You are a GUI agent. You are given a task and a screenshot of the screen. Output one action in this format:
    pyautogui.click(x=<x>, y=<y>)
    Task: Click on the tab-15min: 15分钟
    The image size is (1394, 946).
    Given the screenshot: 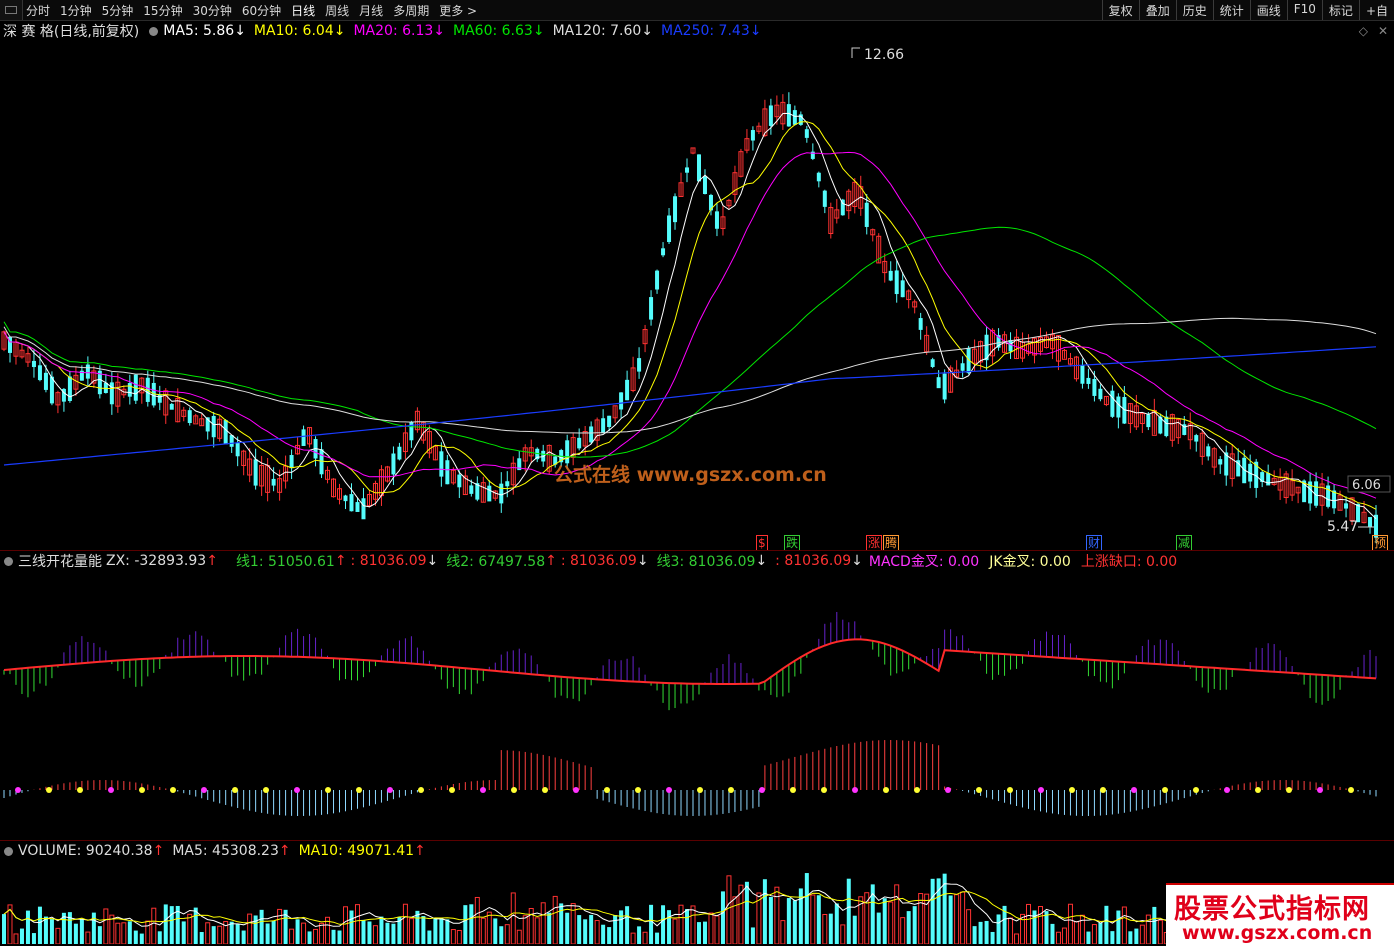 What is the action you would take?
    pyautogui.click(x=162, y=10)
    